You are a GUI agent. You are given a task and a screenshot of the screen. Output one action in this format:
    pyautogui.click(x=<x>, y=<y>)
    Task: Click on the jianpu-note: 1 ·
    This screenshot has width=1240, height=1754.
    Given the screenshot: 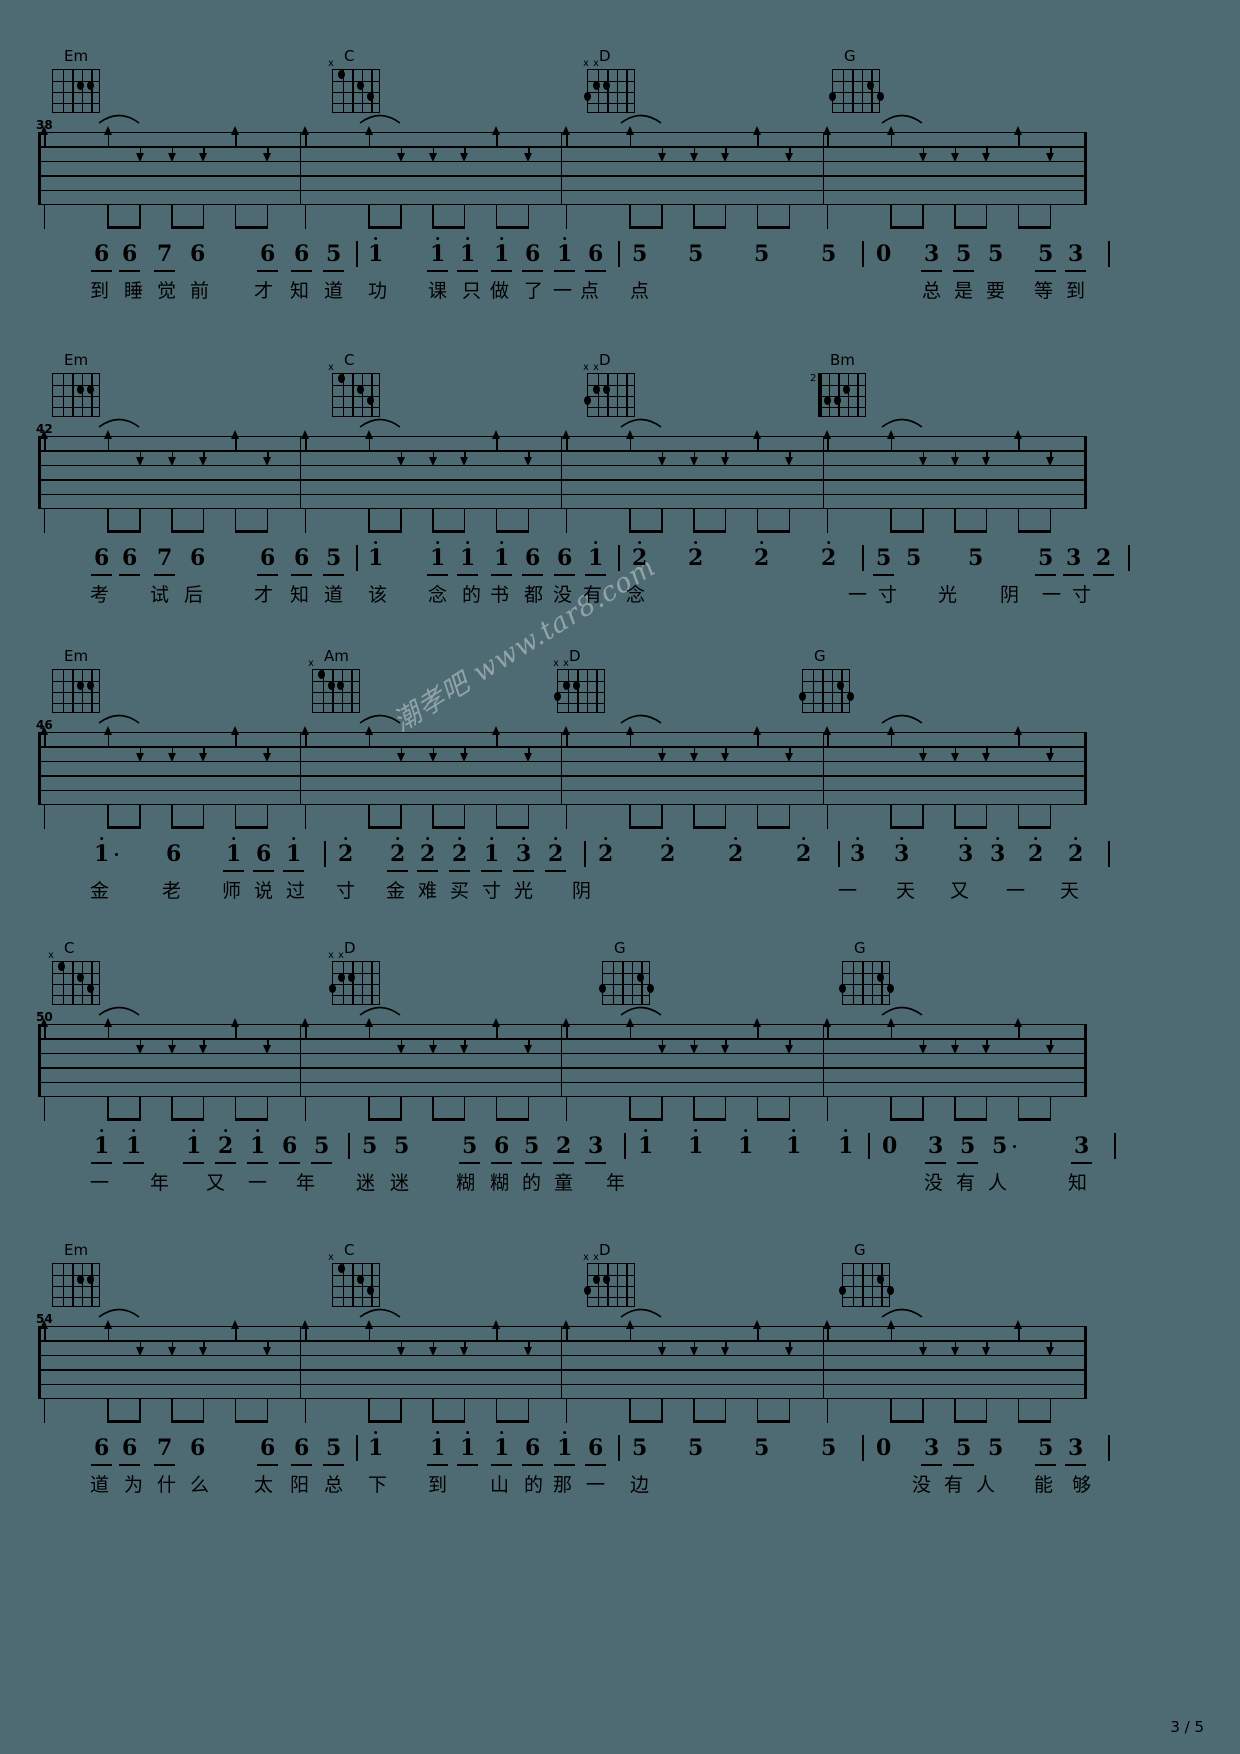 What is the action you would take?
    pyautogui.click(x=438, y=555)
    